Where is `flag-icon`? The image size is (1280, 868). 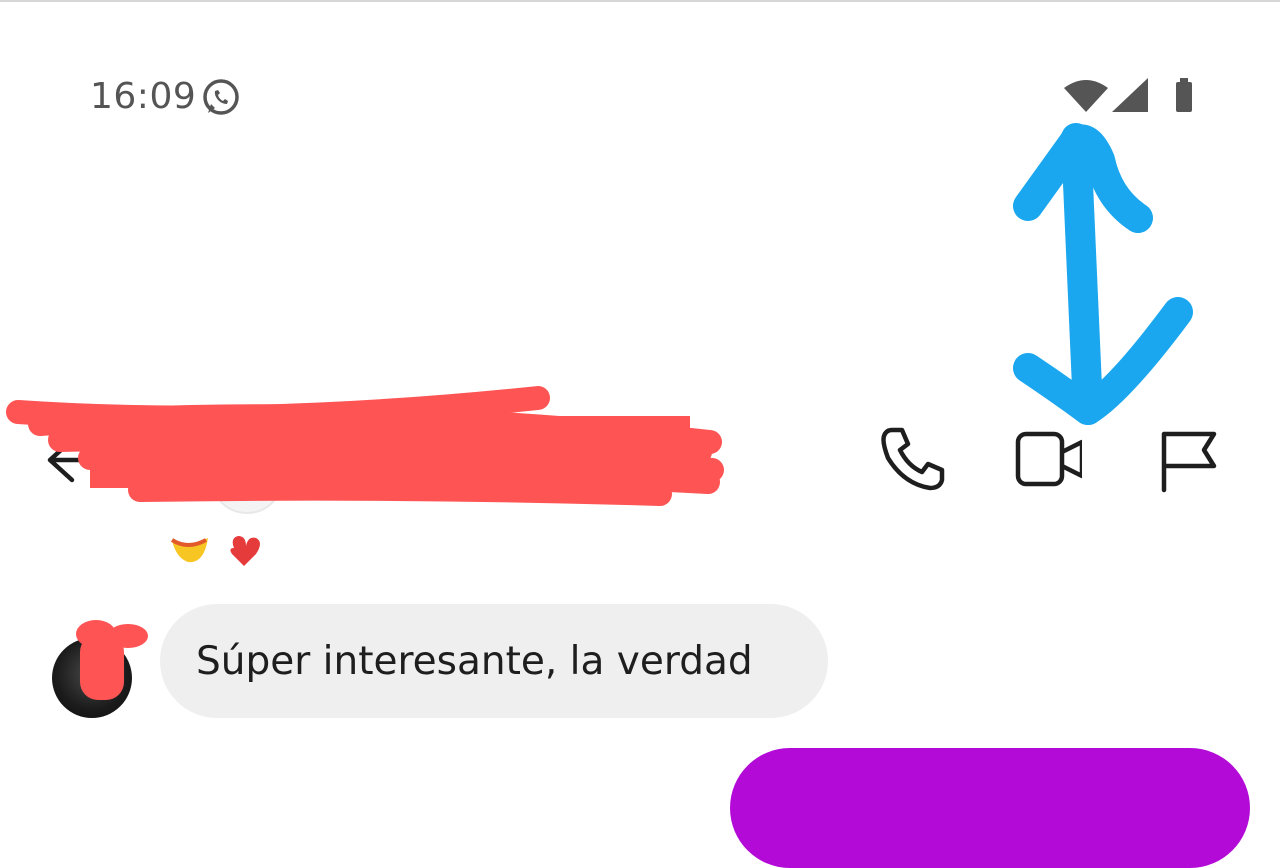
flag-icon is located at coordinates (1185, 459).